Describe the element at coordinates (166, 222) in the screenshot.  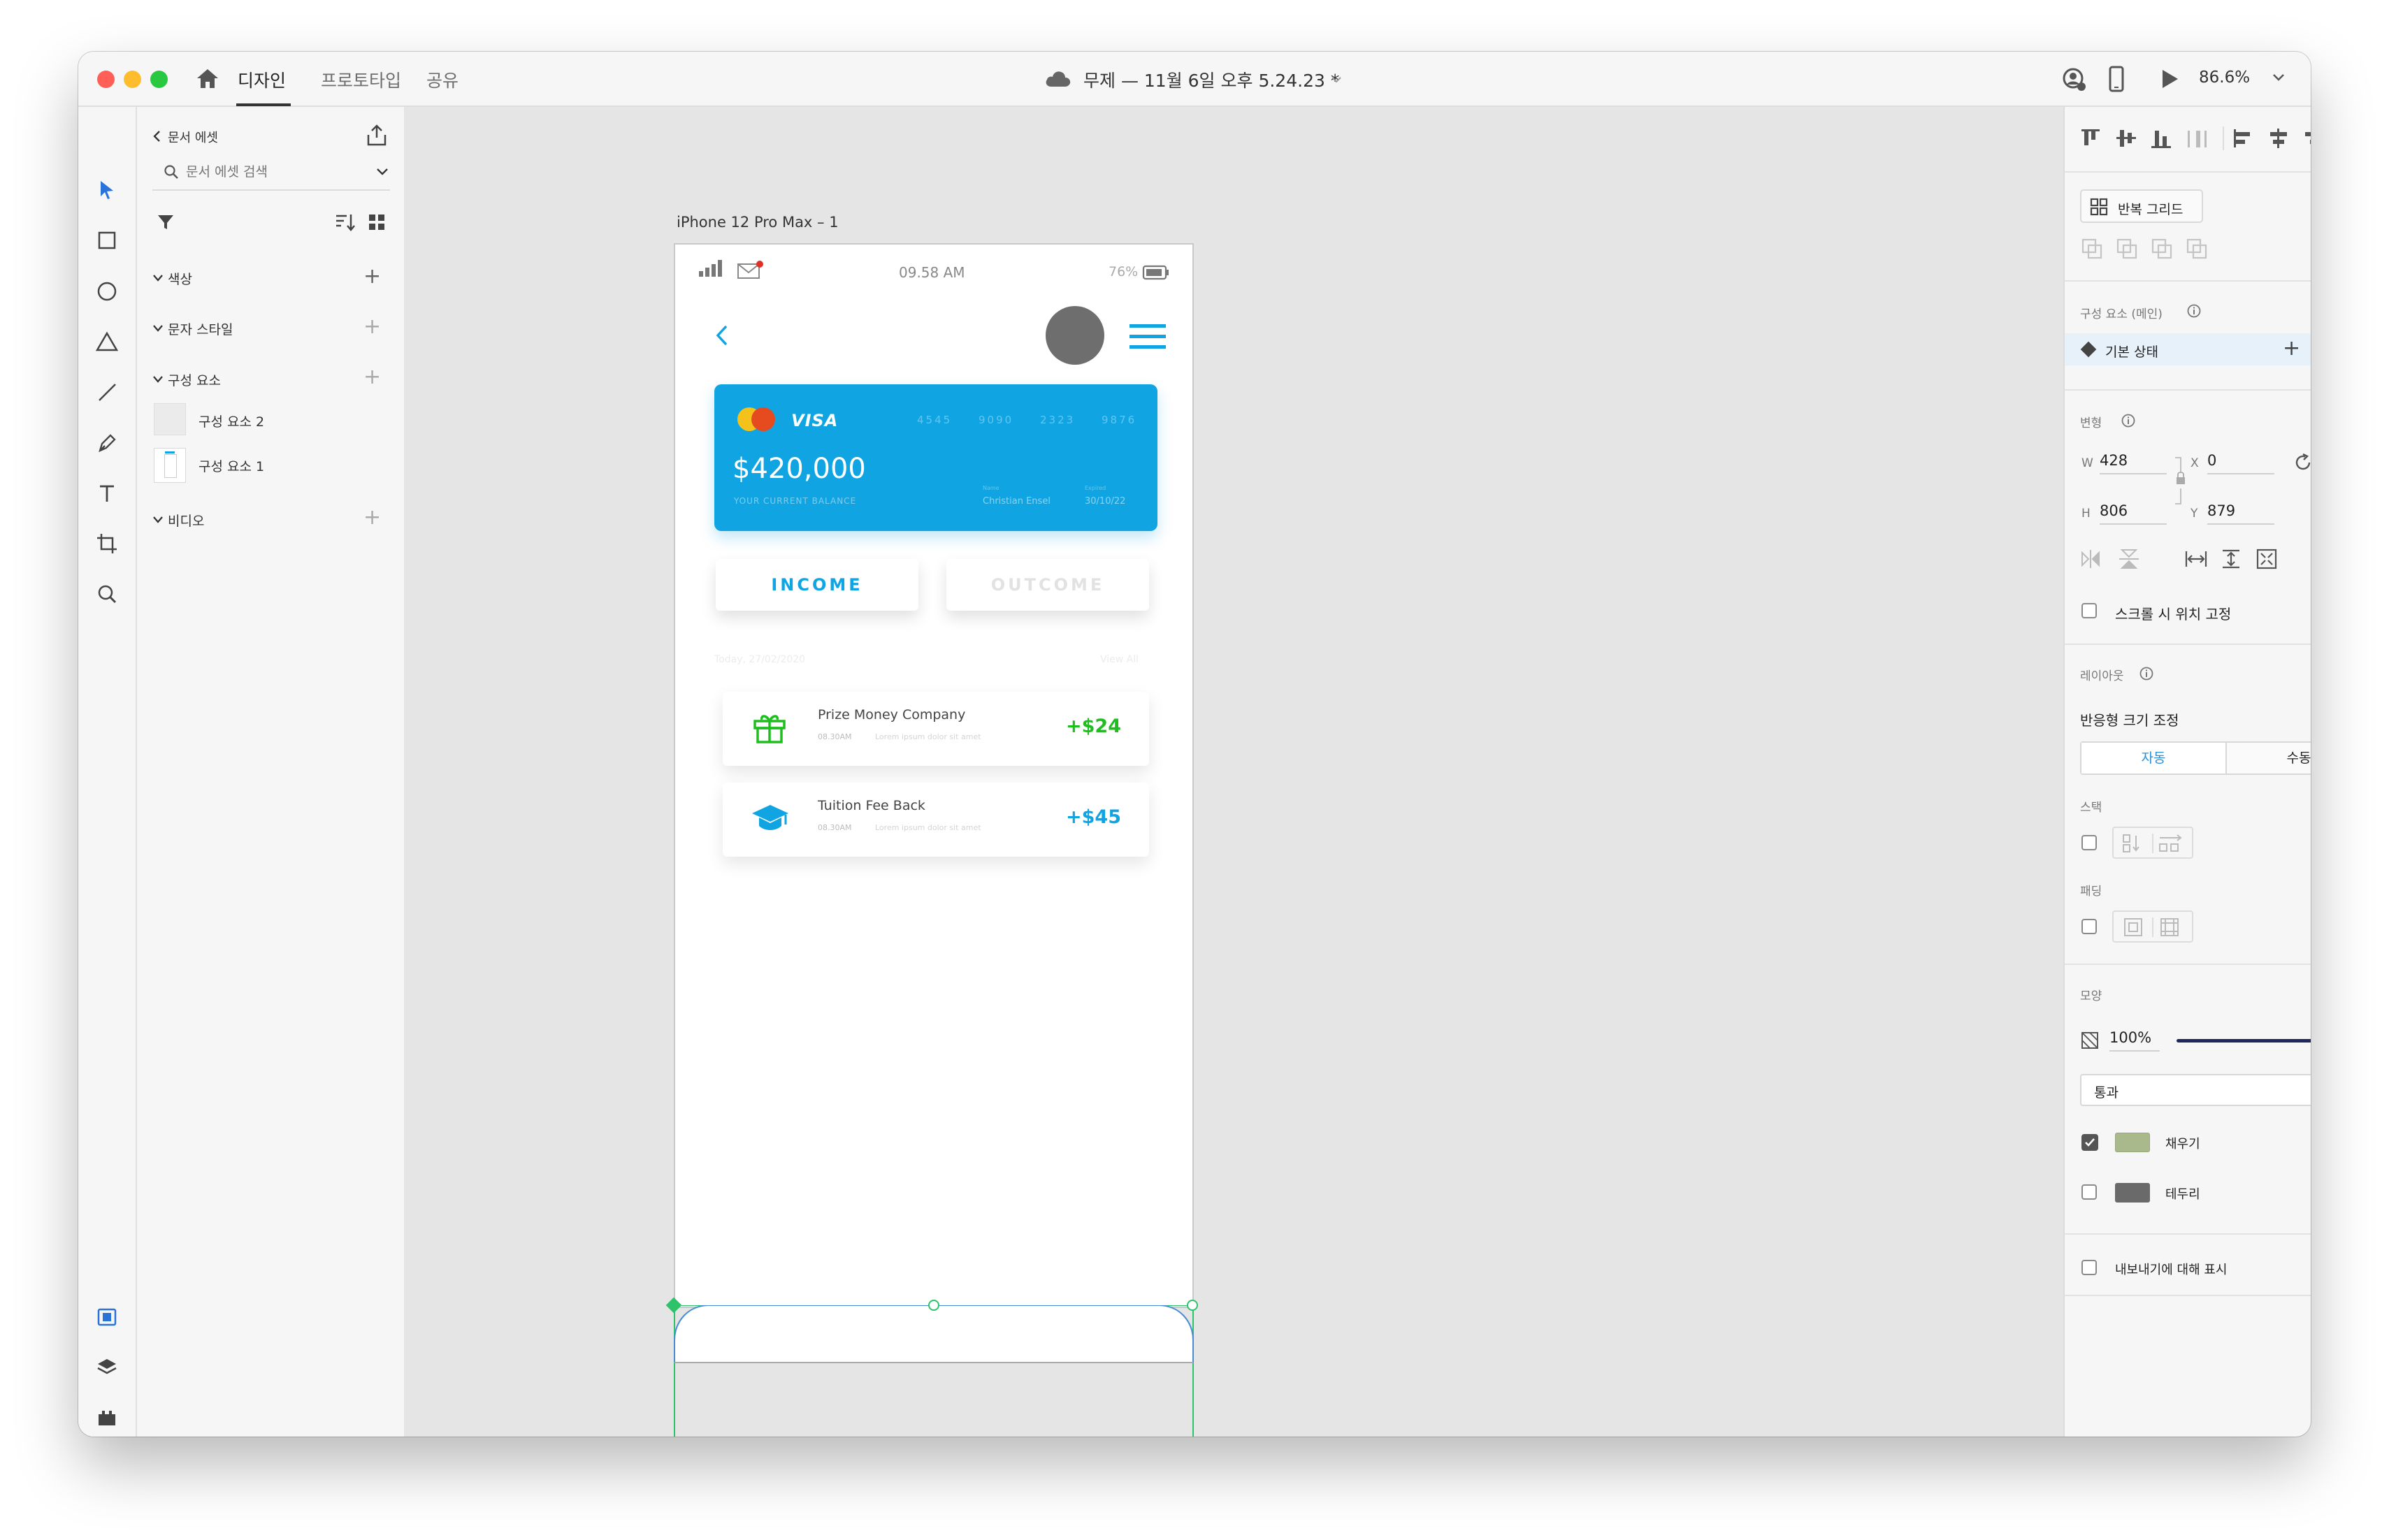
I see `filter-icon` at that location.